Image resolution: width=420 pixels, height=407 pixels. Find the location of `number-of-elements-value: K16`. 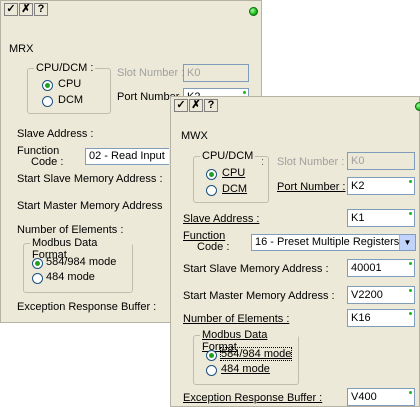

number-of-elements-value: K16 is located at coordinates (361, 318).